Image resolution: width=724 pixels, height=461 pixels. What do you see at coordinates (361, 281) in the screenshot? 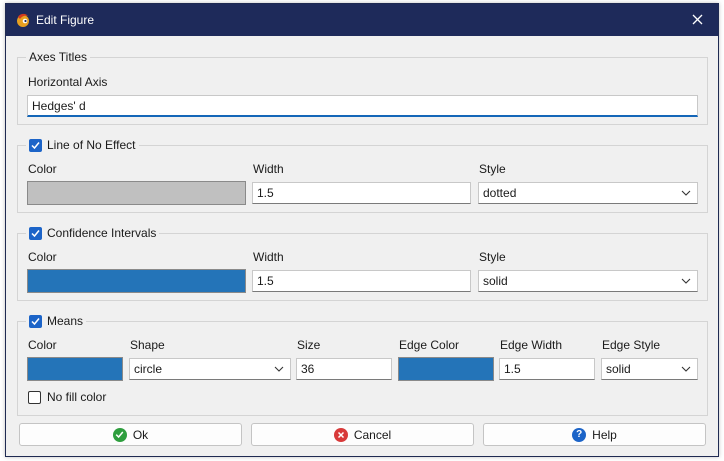
I see `ci-width-input: 1.5` at bounding box center [361, 281].